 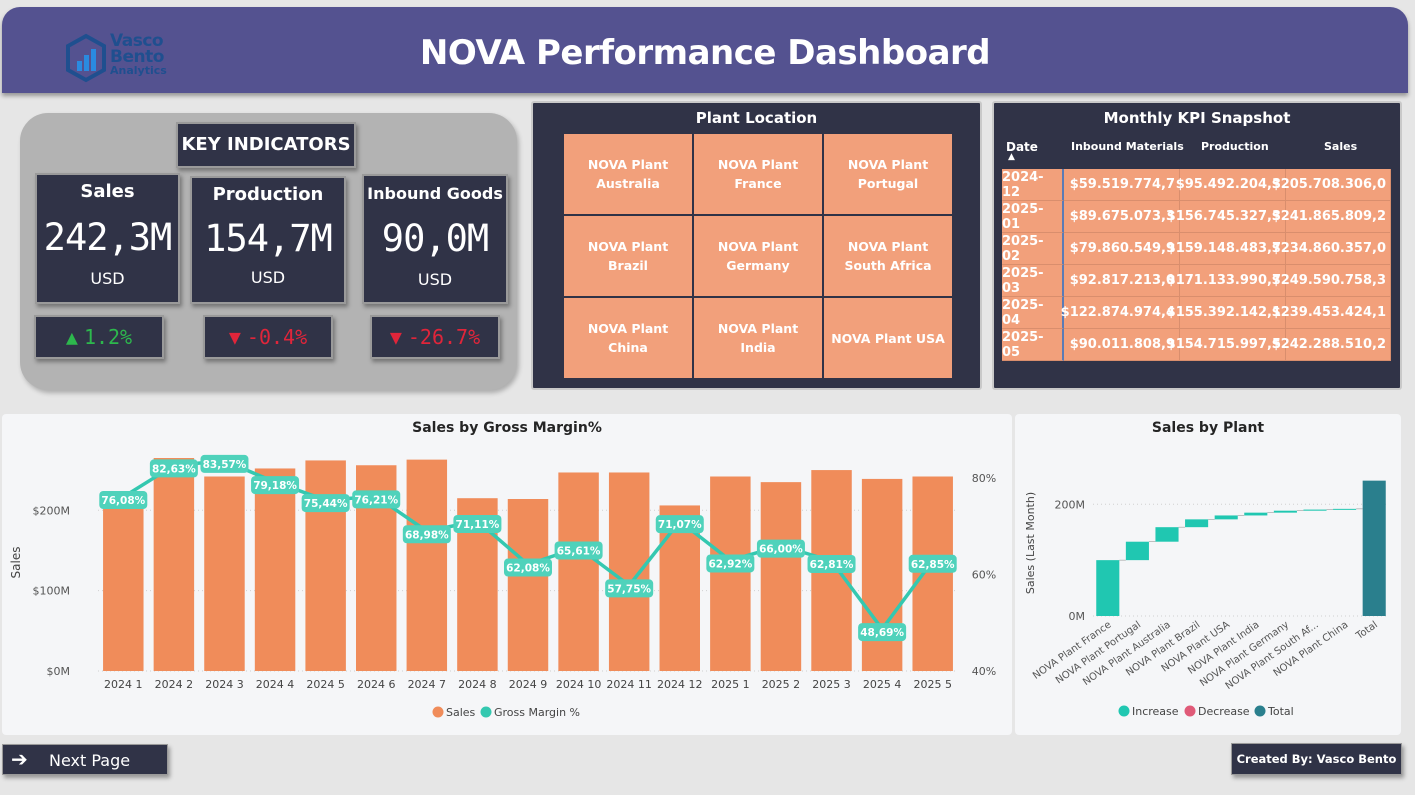 What do you see at coordinates (781, 550) in the screenshot?
I see `data-label-text: 66,00%` at bounding box center [781, 550].